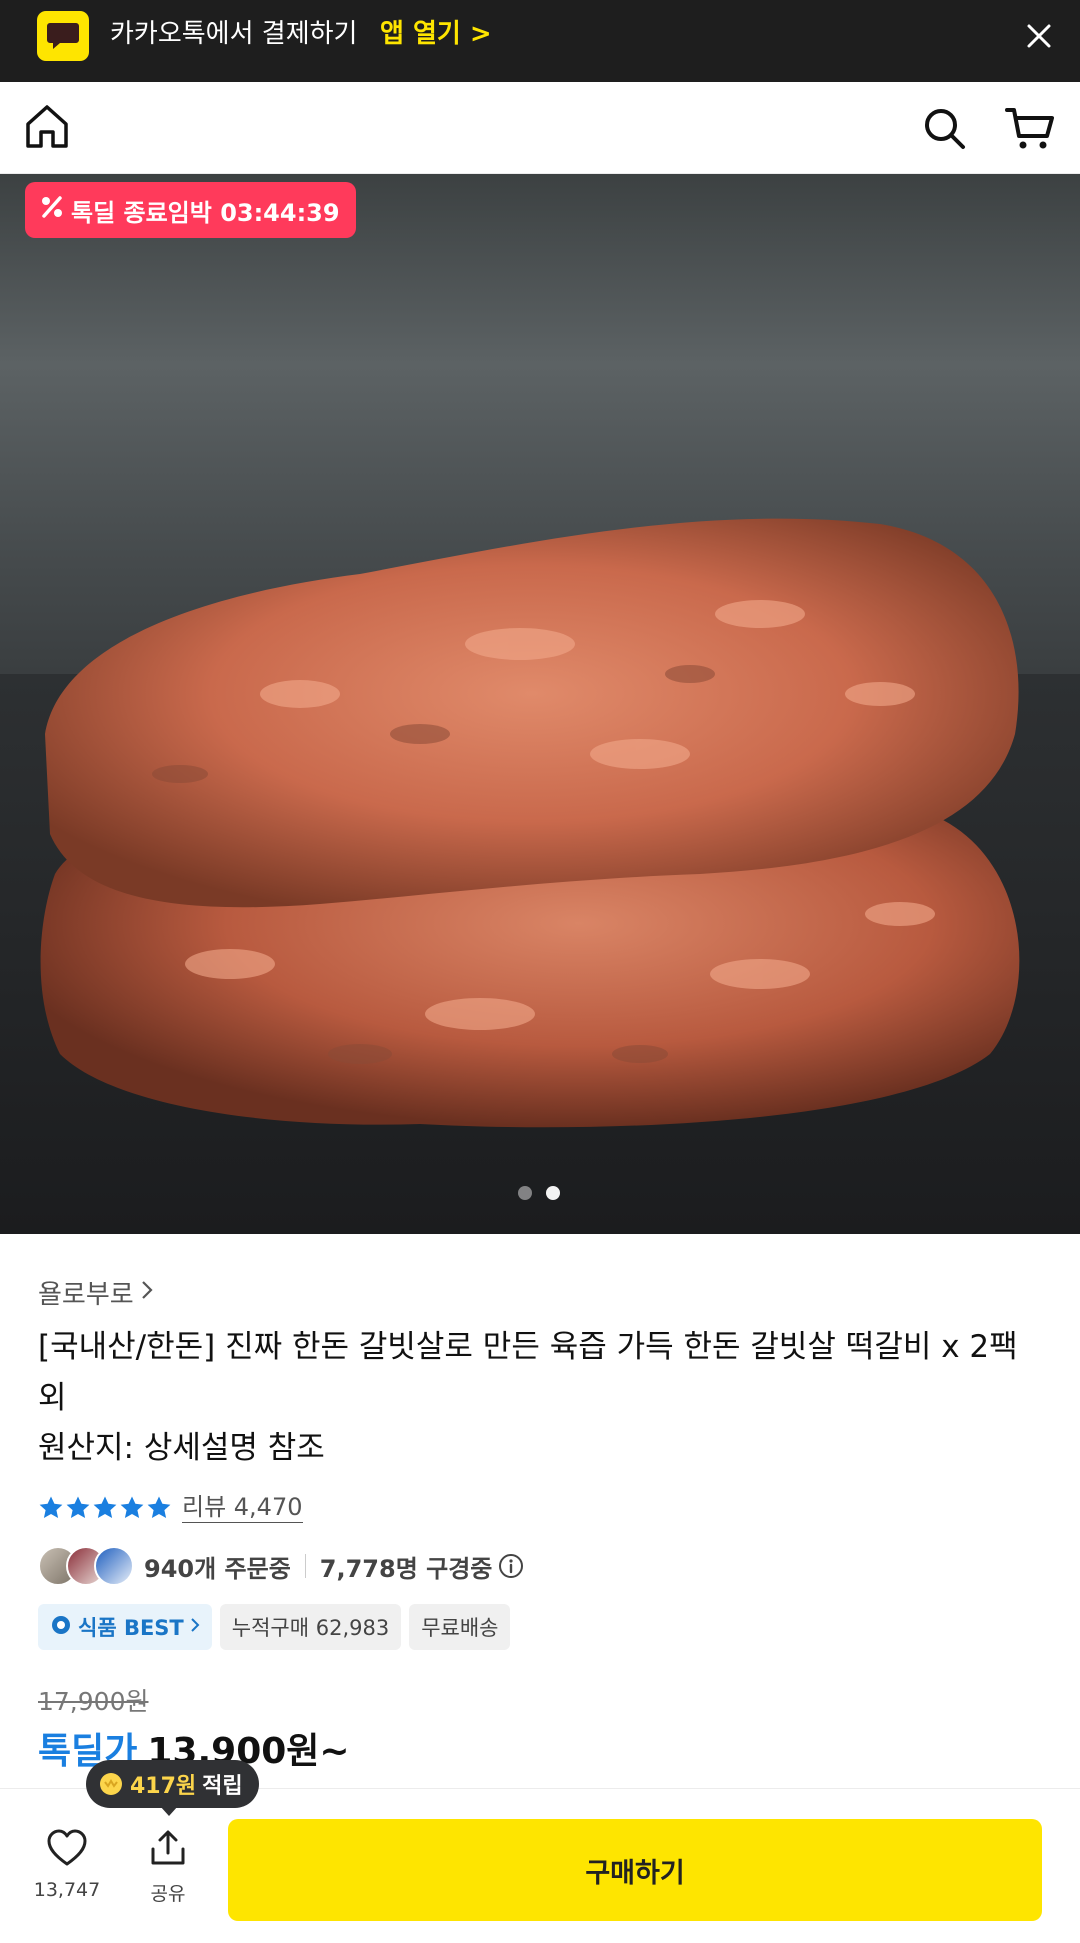  What do you see at coordinates (63, 36) in the screenshot?
I see `kakaotalk-logo-icon` at bounding box center [63, 36].